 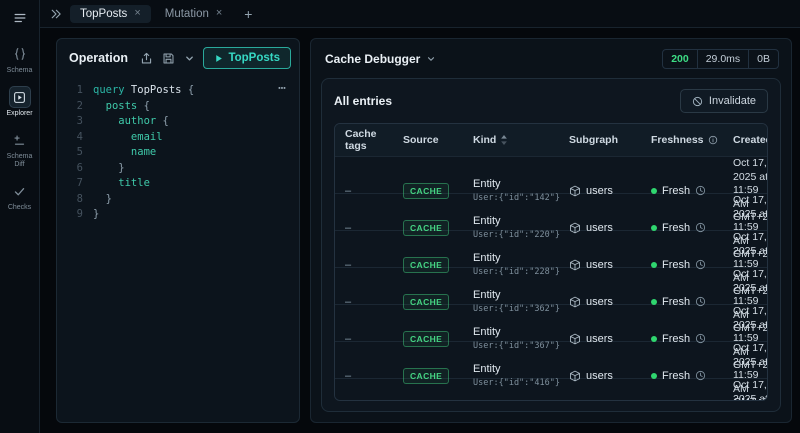 I want to click on kind-name: Root fields, so click(x=517, y=400).